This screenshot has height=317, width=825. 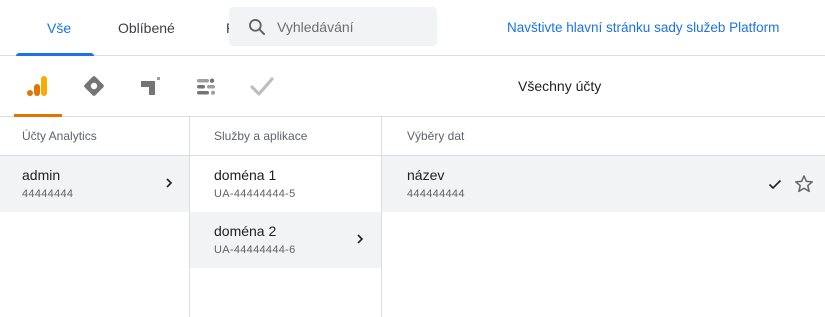 I want to click on tab-favorites: Oblíbené, so click(x=146, y=28).